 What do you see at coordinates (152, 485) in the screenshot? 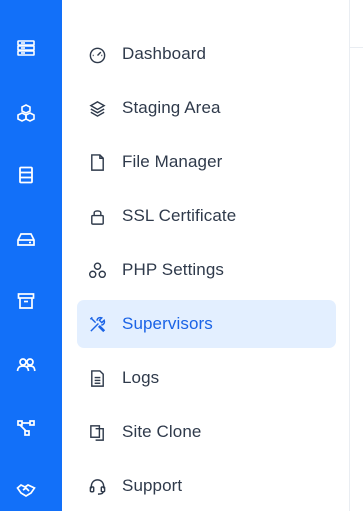
I see `menu-item-label: Support` at bounding box center [152, 485].